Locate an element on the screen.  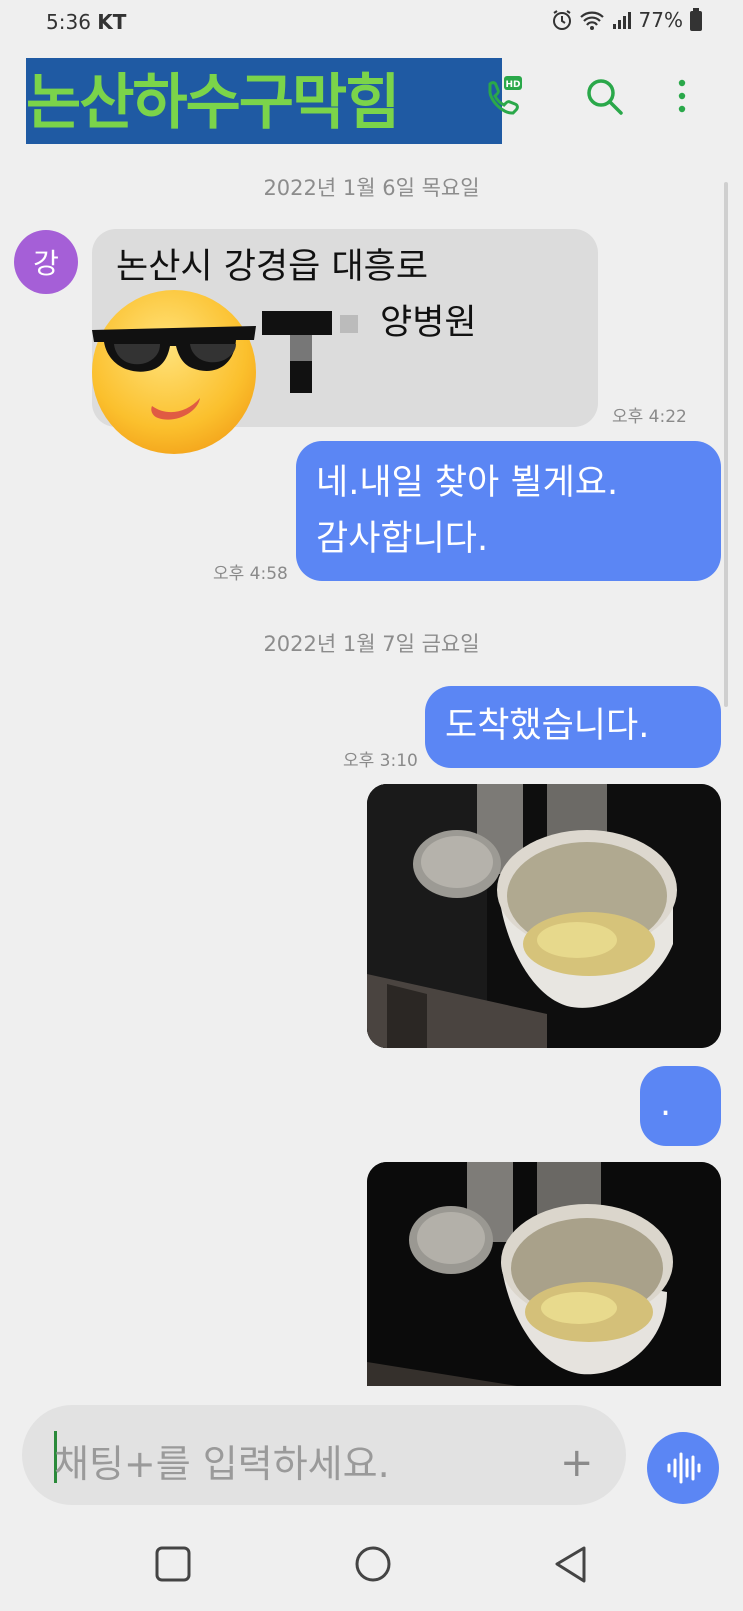
status-bar: 5:36 KT 77% is located at coordinates (371, 24).